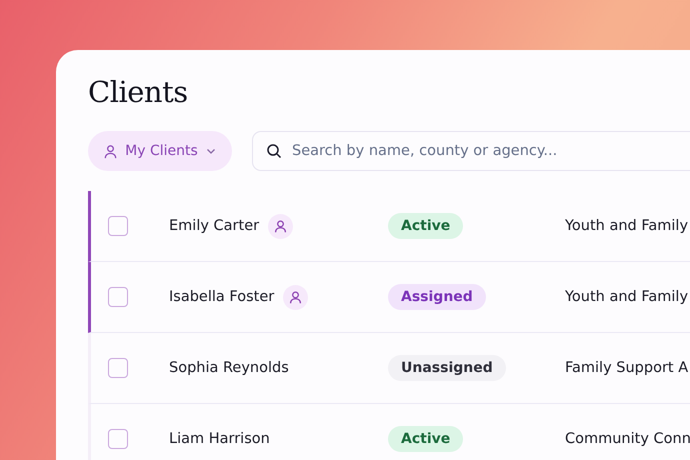  What do you see at coordinates (447, 368) in the screenshot?
I see `status-badge: Unassigned` at bounding box center [447, 368].